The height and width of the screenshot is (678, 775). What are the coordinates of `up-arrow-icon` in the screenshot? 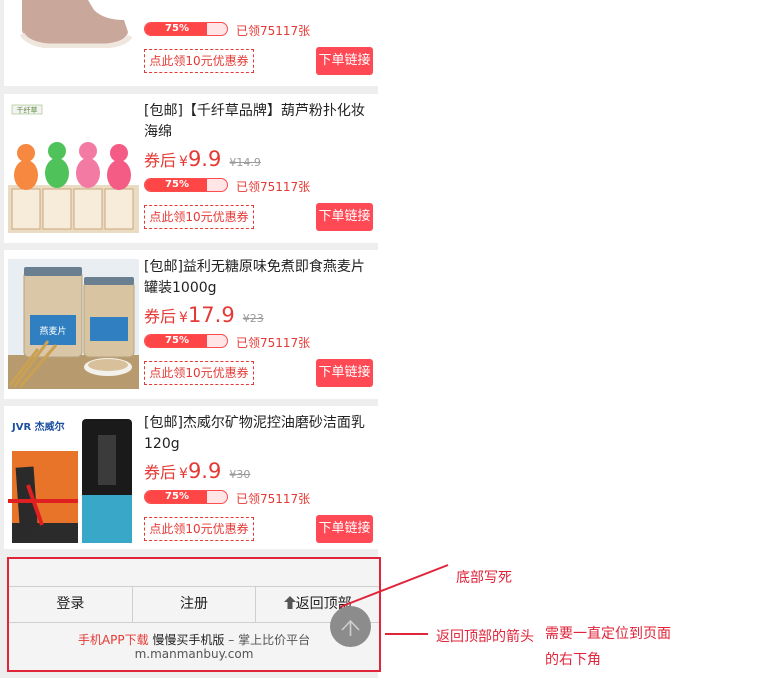 It's located at (289, 602).